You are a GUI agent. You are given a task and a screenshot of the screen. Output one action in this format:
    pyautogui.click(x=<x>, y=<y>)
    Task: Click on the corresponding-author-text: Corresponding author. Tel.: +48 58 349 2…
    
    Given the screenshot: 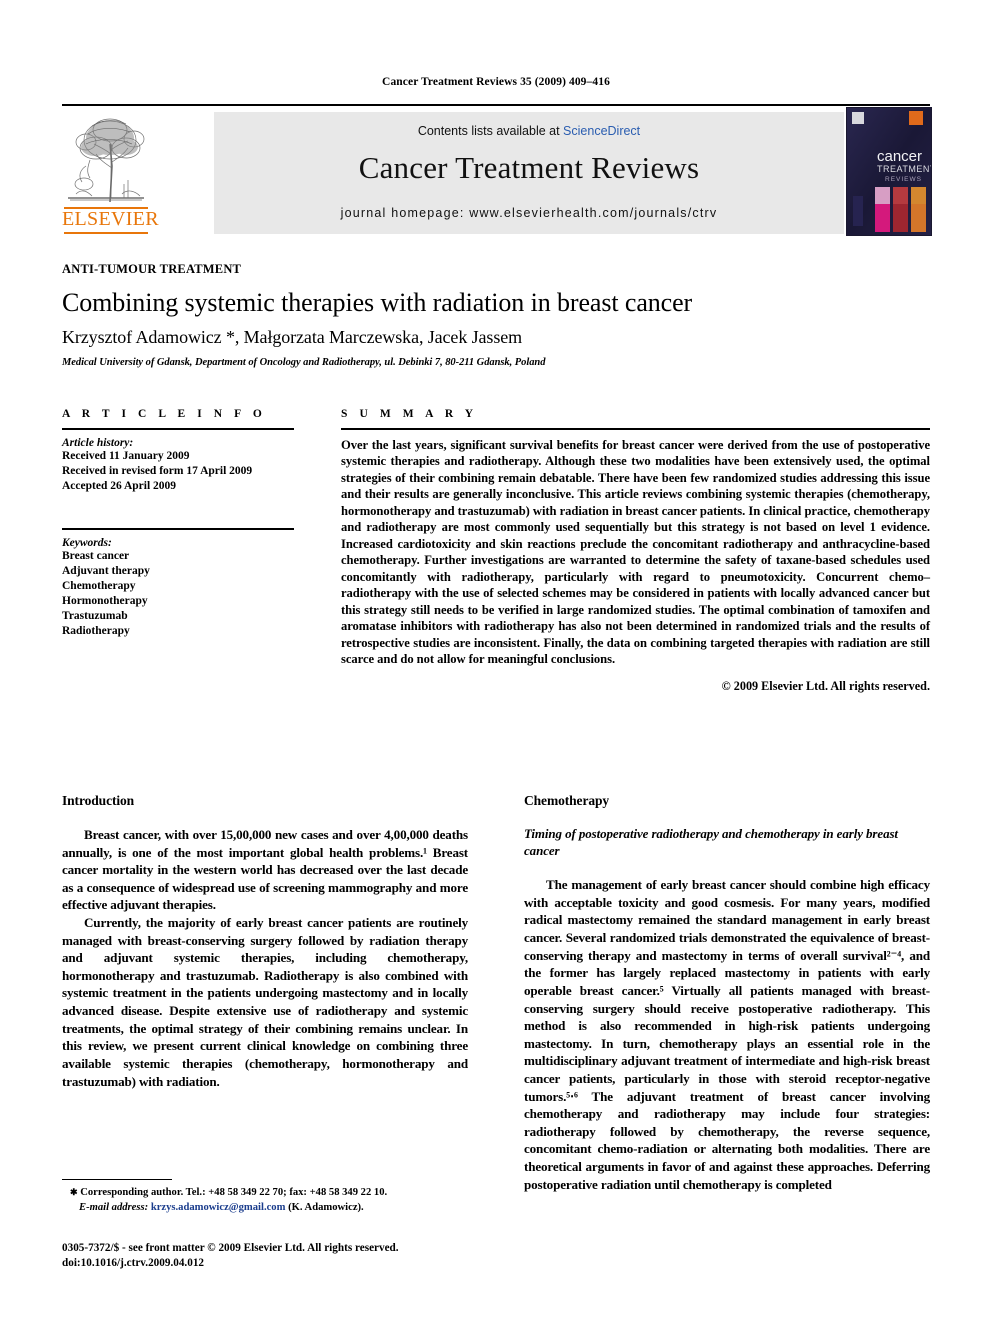 What is the action you would take?
    pyautogui.click(x=234, y=1193)
    